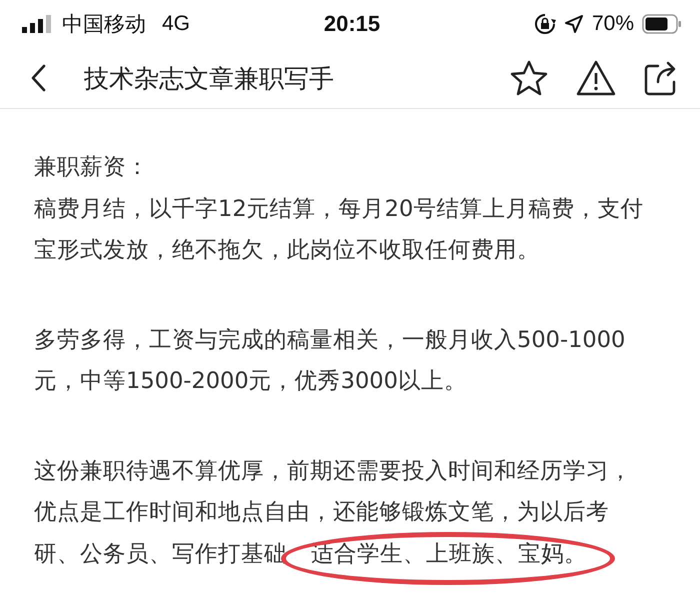 This screenshot has width=700, height=597. Describe the element at coordinates (352, 23) in the screenshot. I see `clock-time: 20:15` at that location.